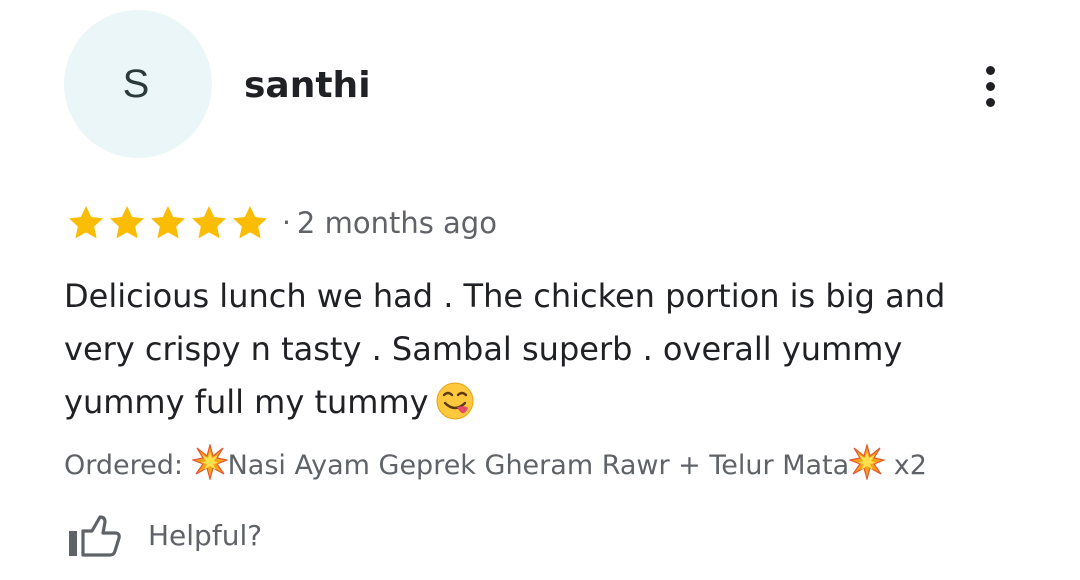  Describe the element at coordinates (205, 535) in the screenshot. I see `helpful-label: Helpful?` at that location.